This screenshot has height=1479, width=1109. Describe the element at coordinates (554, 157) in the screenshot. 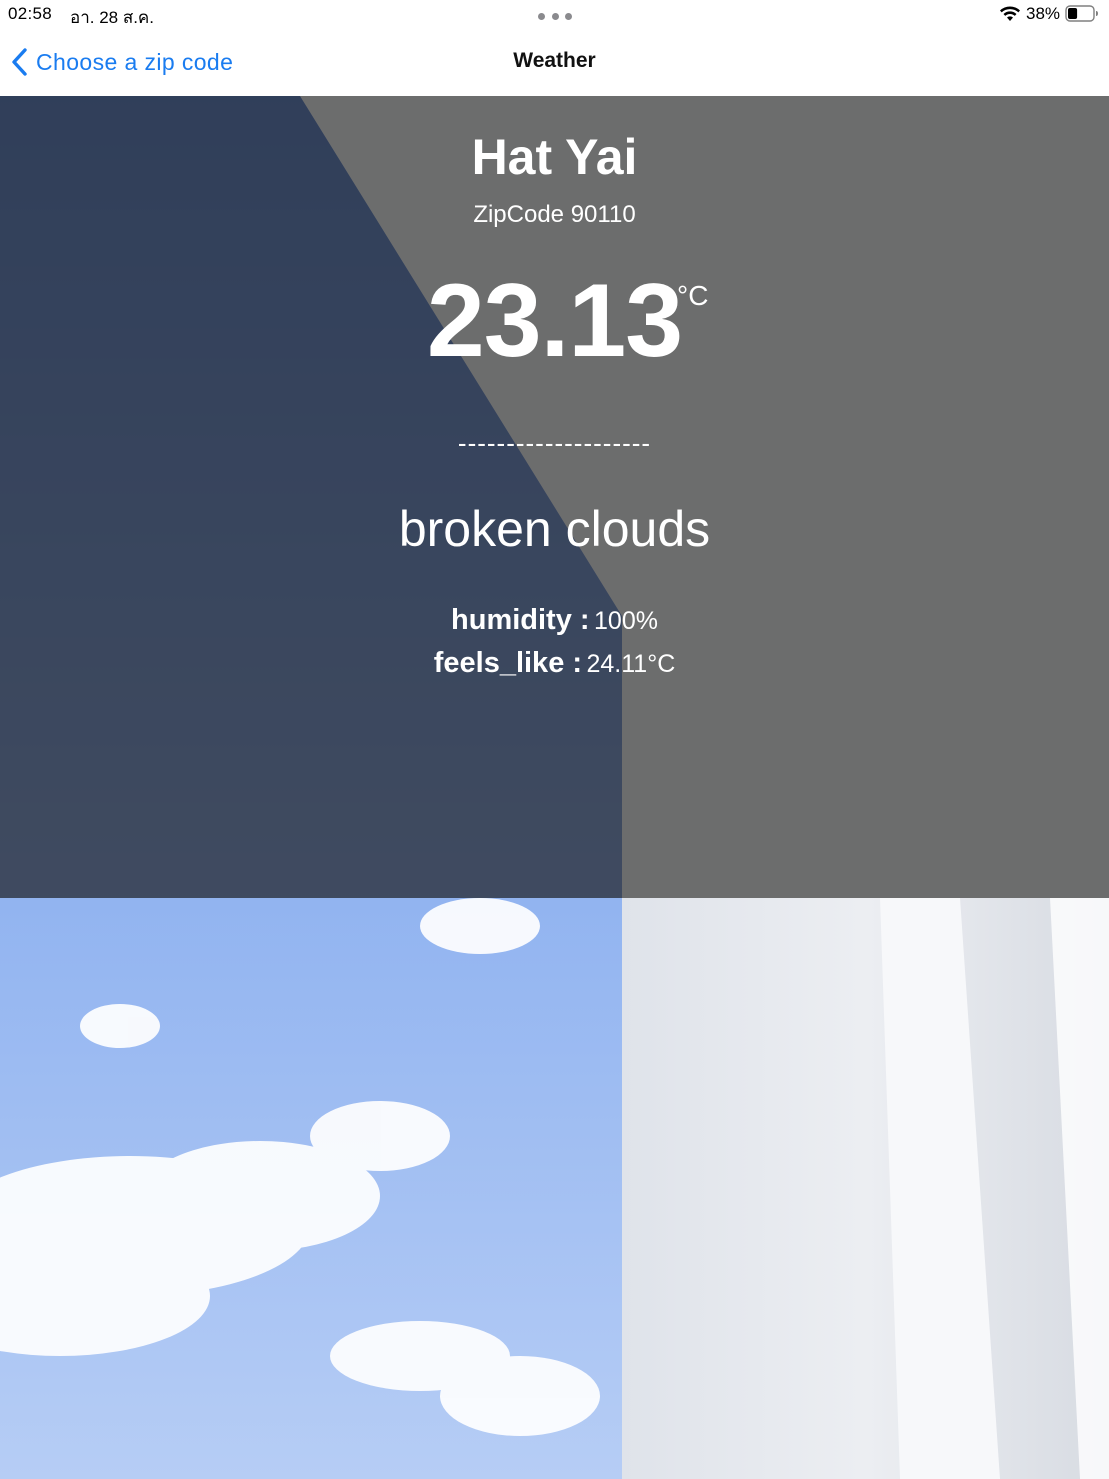

I see `city-name: Hat Yai` at that location.